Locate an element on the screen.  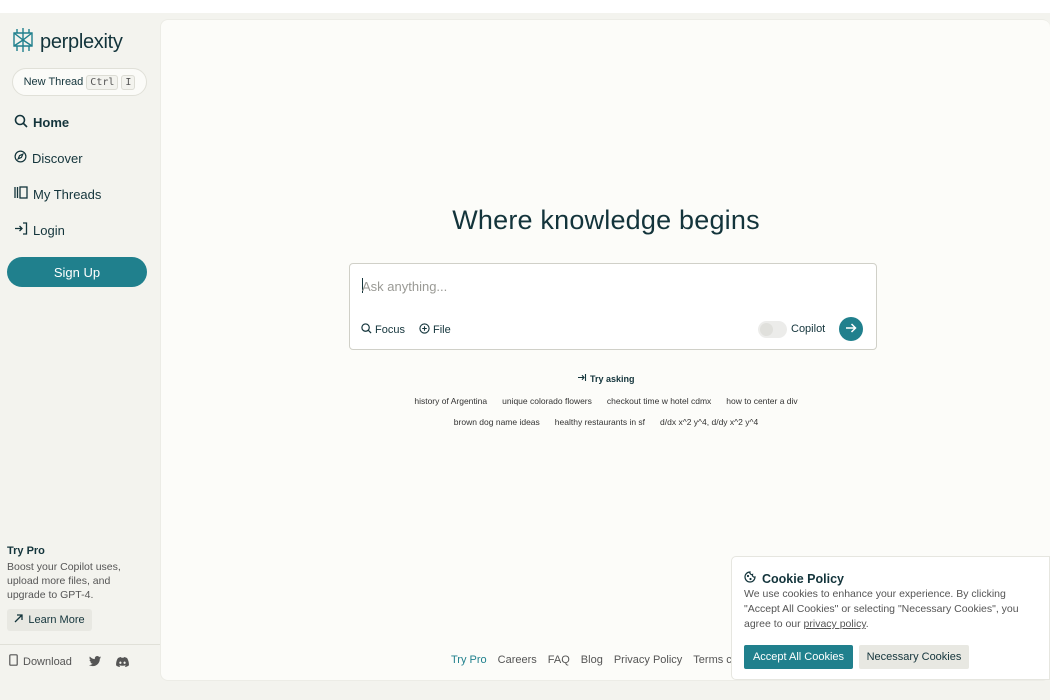
top-strip is located at coordinates (525, 6).